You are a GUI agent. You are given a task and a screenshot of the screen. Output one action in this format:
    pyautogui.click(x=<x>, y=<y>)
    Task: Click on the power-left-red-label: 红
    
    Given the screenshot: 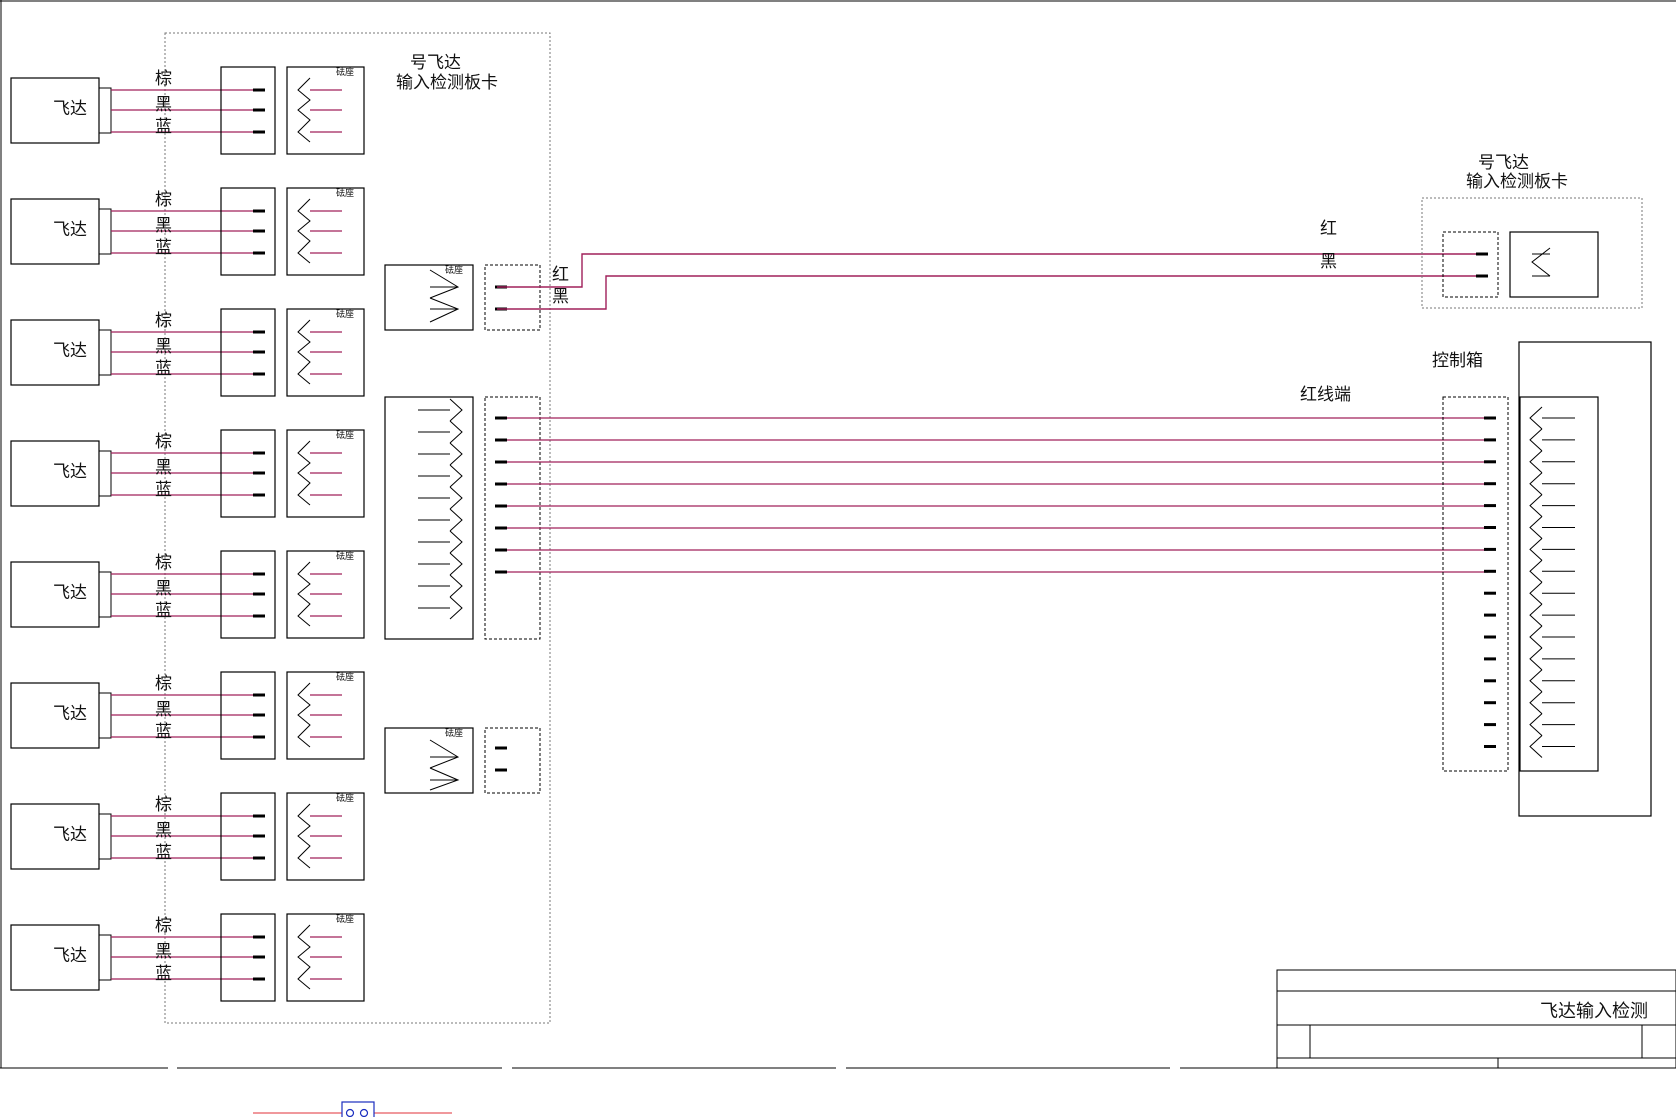 What is the action you would take?
    pyautogui.click(x=560, y=275)
    